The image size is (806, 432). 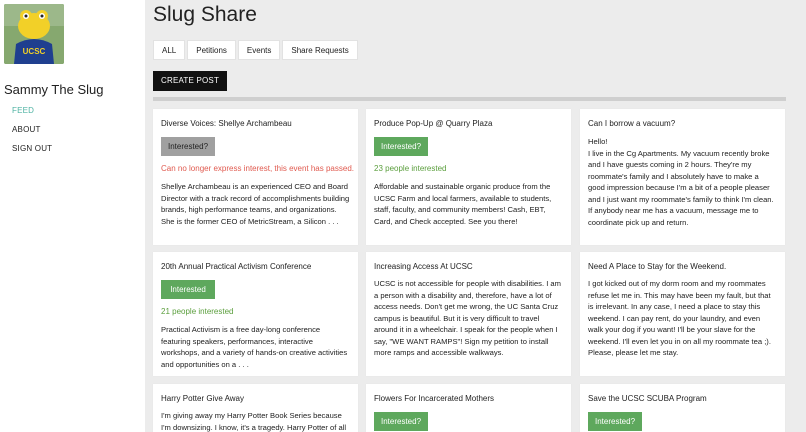 What do you see at coordinates (202, 398) in the screenshot?
I see `post-title: Harry Potter Give Away` at bounding box center [202, 398].